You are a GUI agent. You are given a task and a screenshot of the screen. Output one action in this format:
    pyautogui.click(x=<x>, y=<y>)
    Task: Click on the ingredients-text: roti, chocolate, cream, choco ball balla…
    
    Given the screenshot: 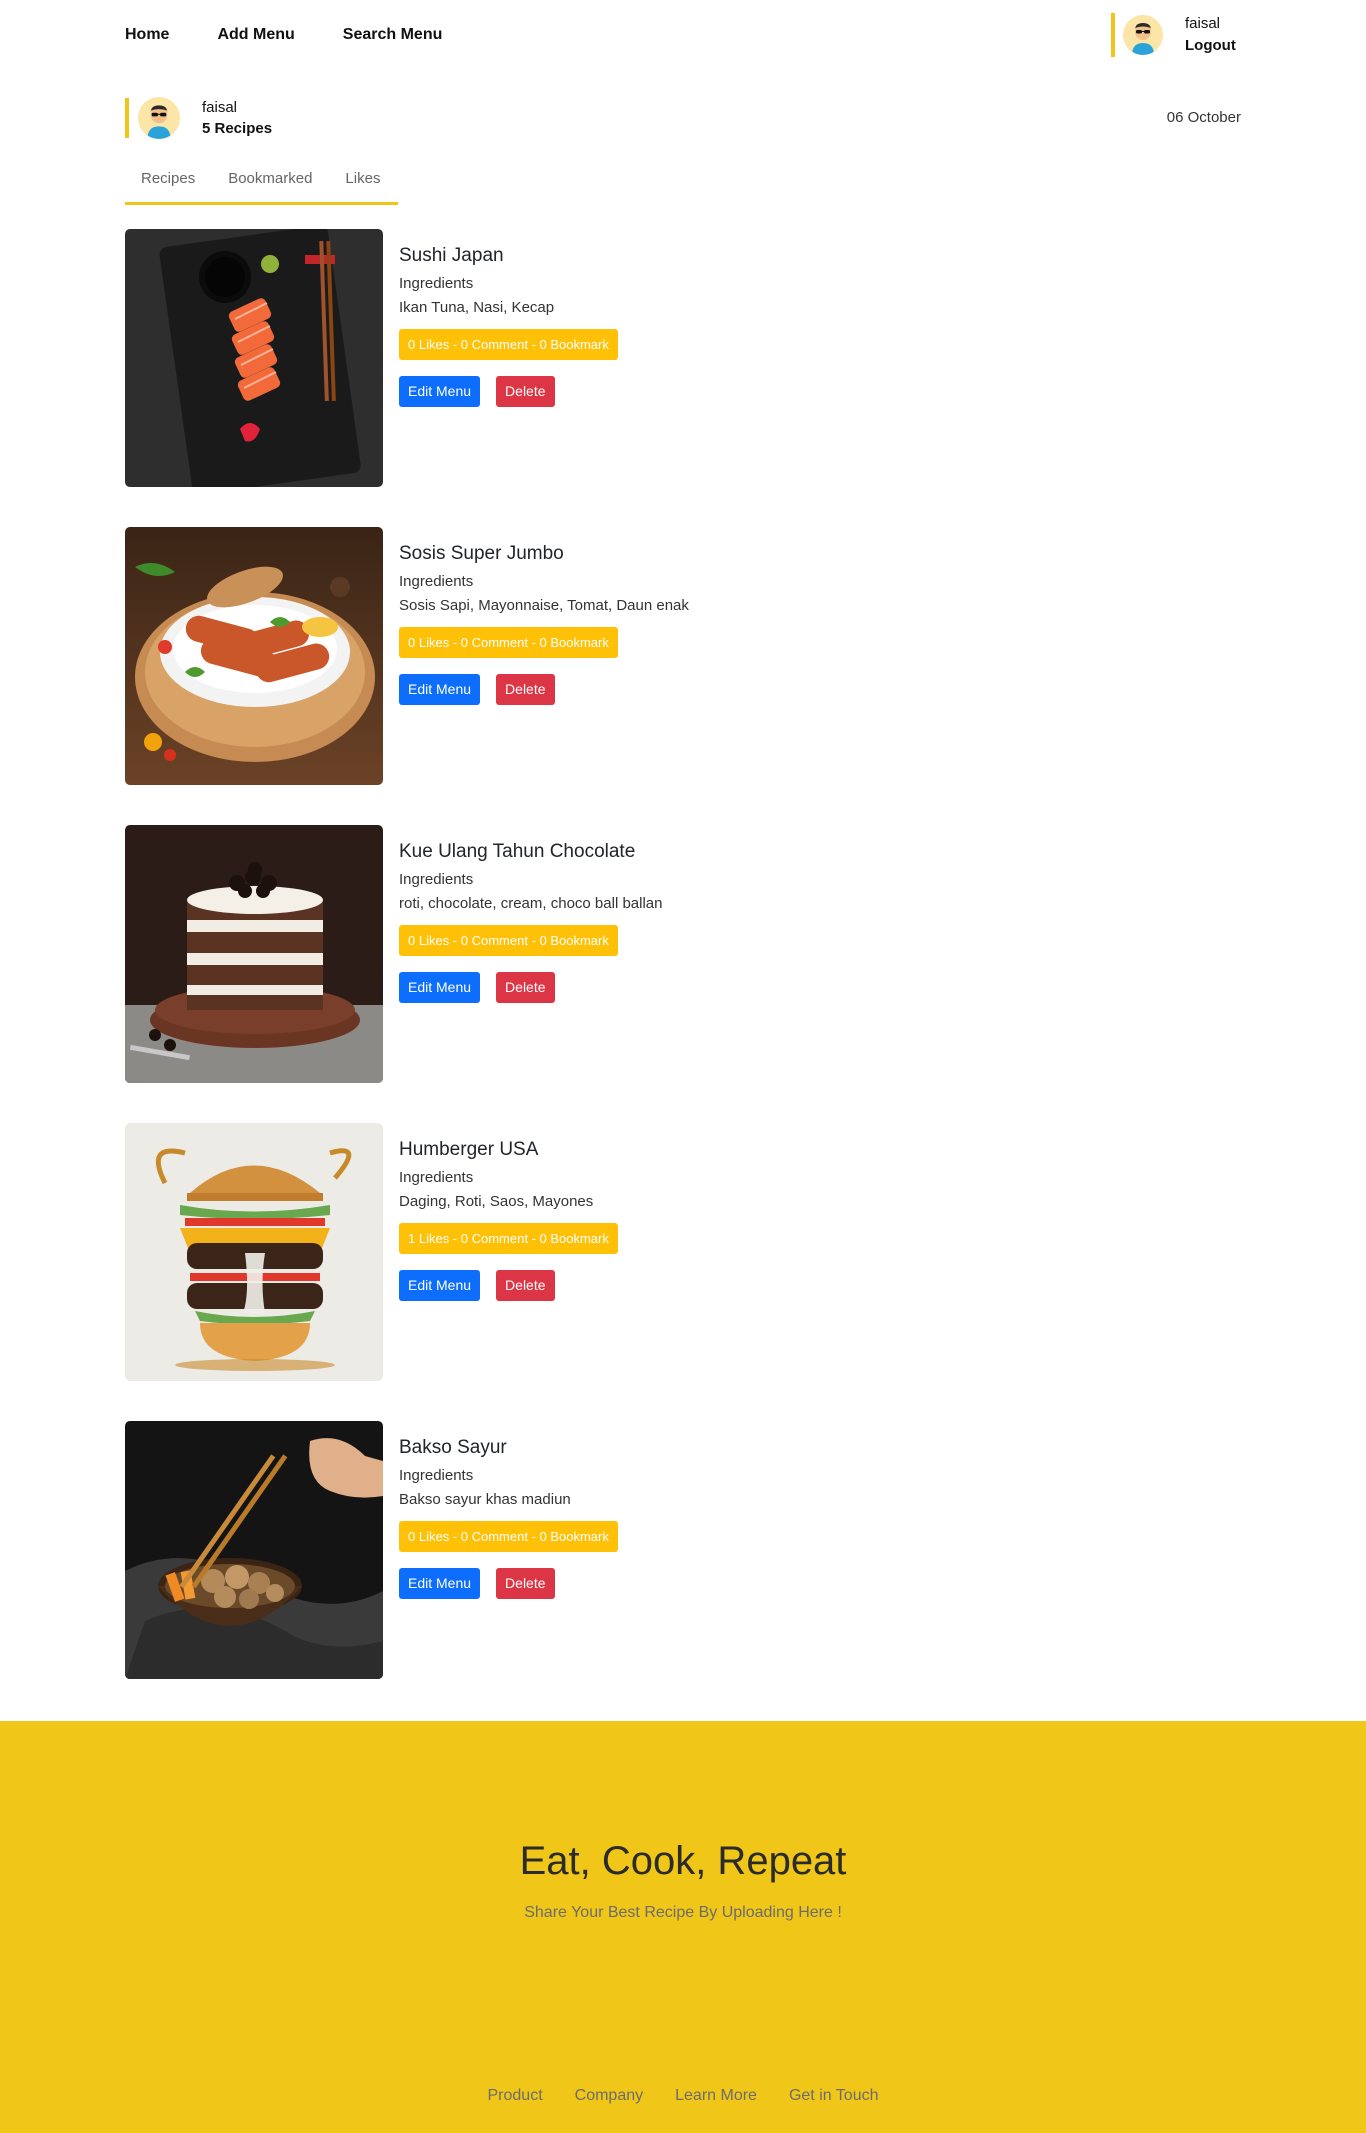 What is the action you would take?
    pyautogui.click(x=531, y=903)
    